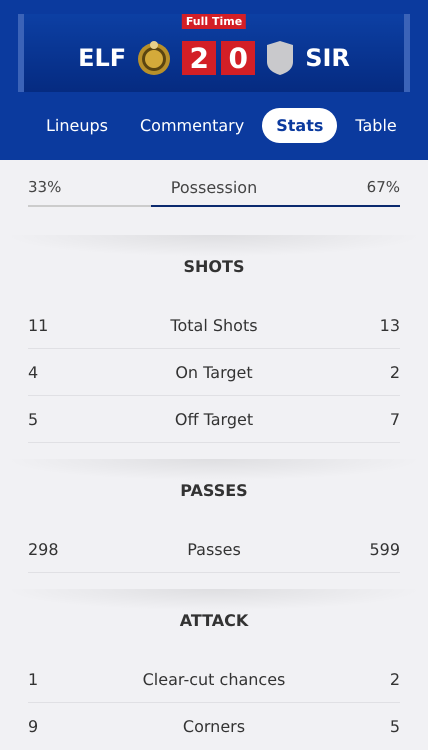 The width and height of the screenshot is (428, 750). I want to click on tab: Stats, so click(300, 125).